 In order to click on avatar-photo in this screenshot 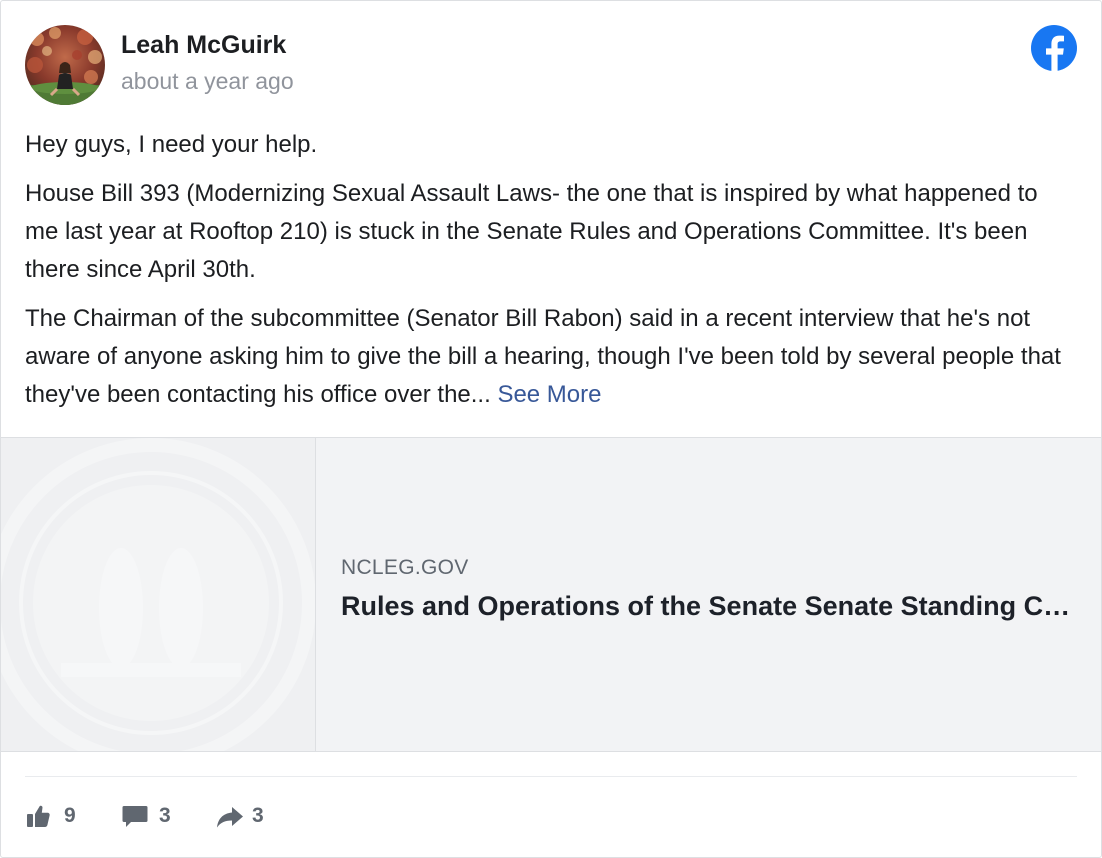, I will do `click(65, 65)`.